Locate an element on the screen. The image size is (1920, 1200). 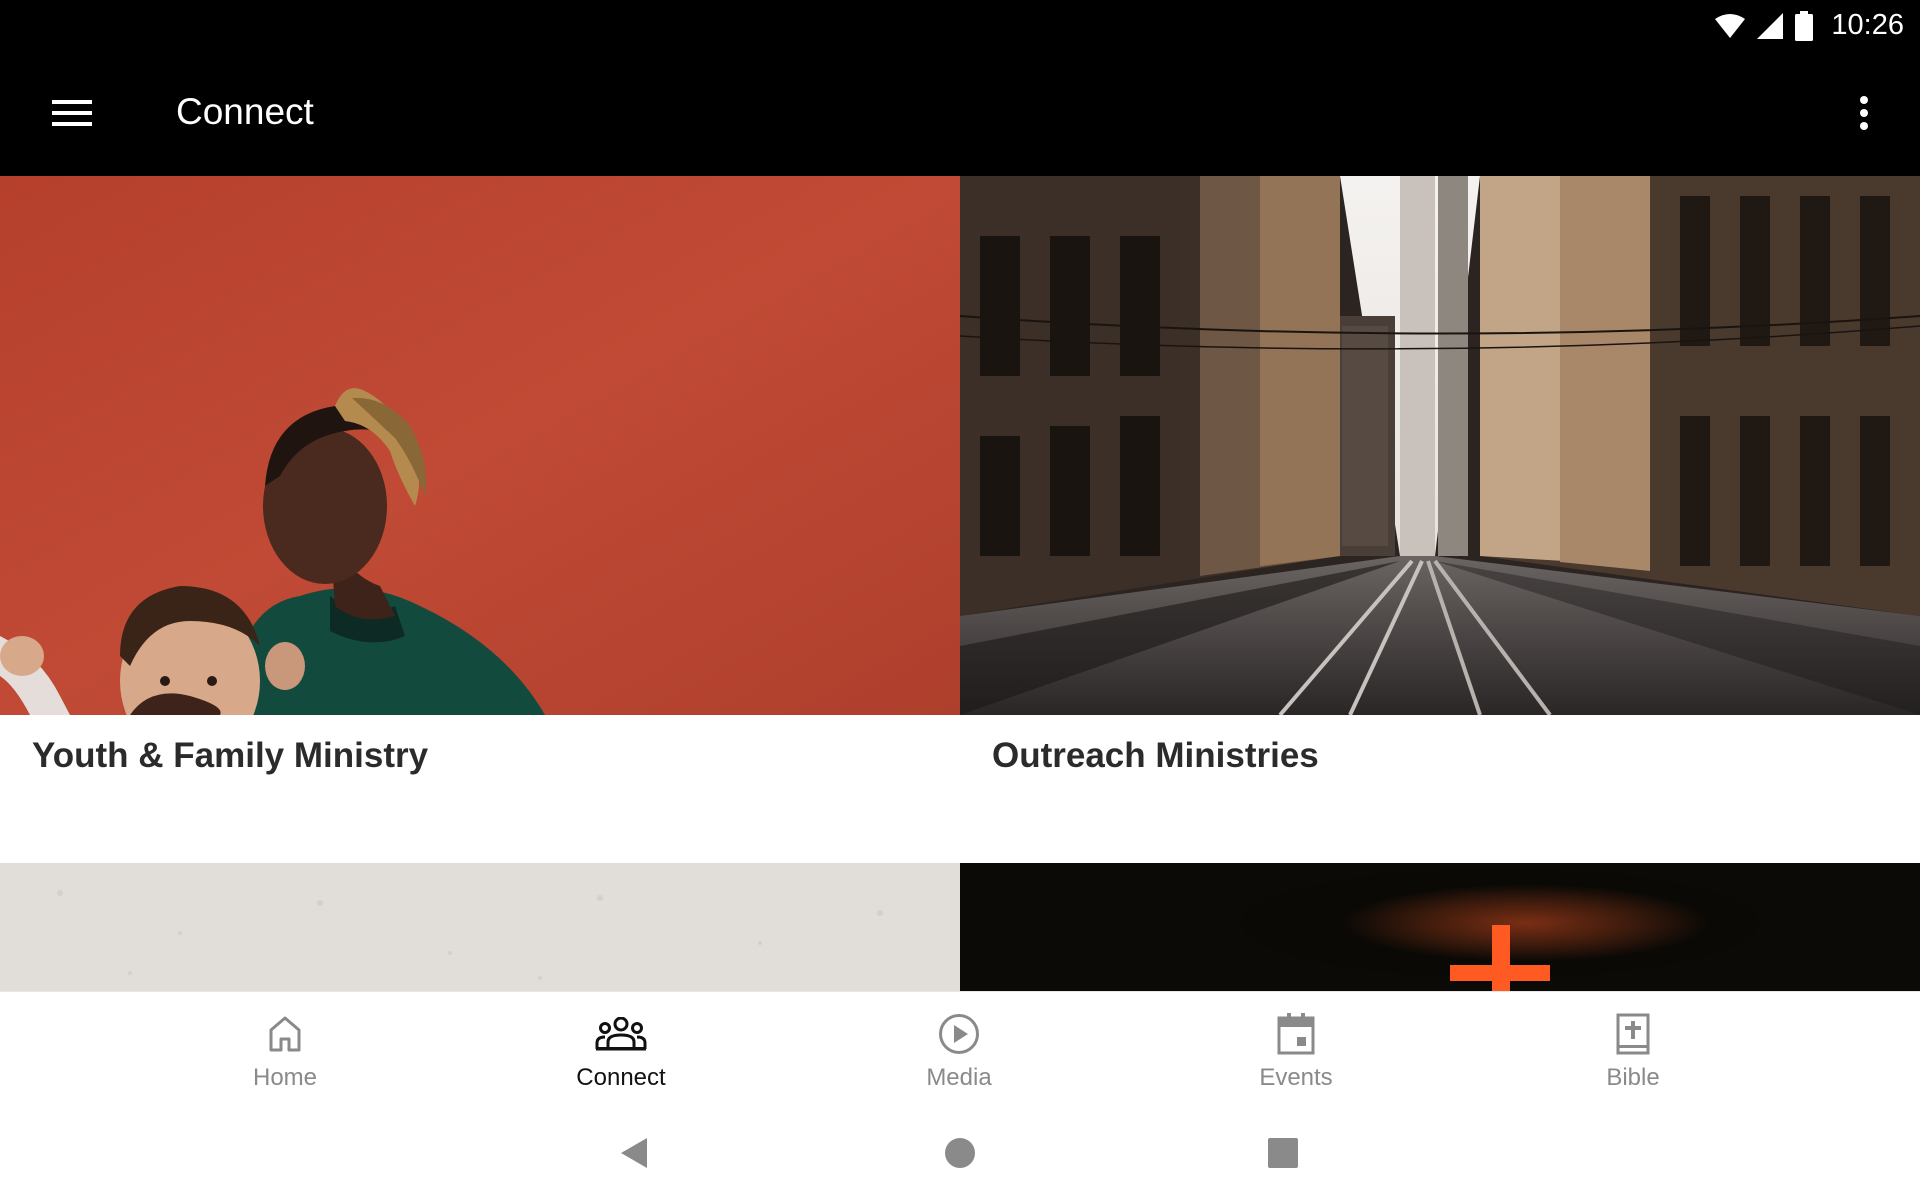
bottom-navigation: Home Connect Media Events Bible is located at coordinates (960, 1048).